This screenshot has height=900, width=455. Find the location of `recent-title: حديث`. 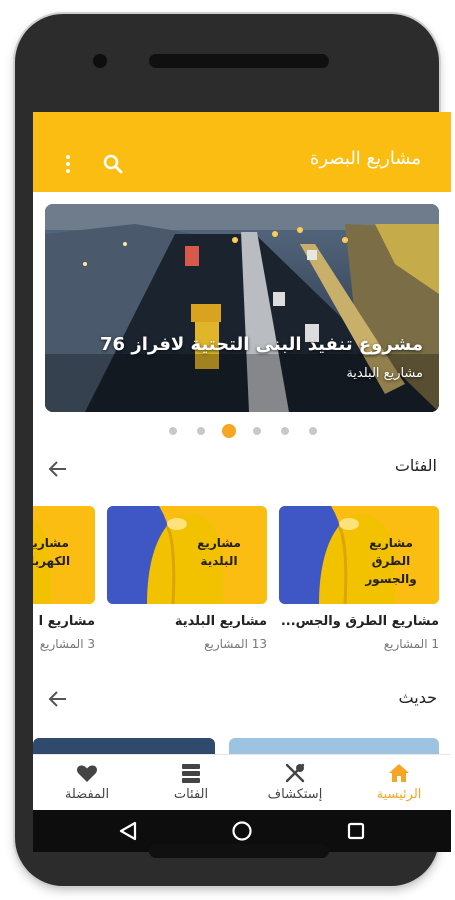

recent-title: حديث is located at coordinates (417, 697).